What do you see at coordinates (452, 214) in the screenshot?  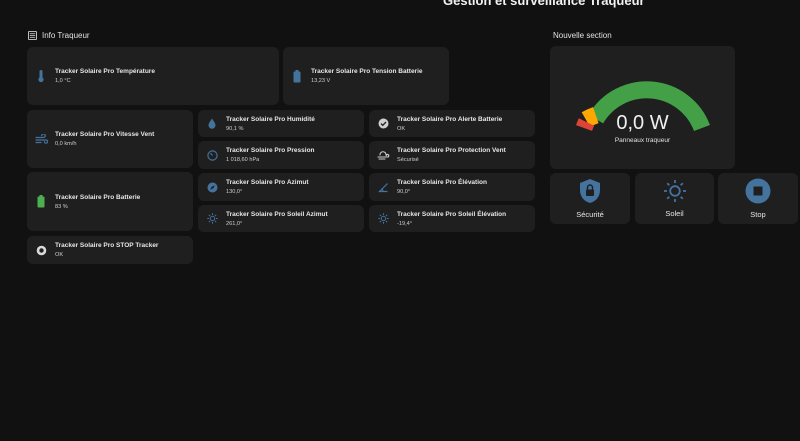 I see `card-name: Tracker Solaire Pro Soleil Élévation` at bounding box center [452, 214].